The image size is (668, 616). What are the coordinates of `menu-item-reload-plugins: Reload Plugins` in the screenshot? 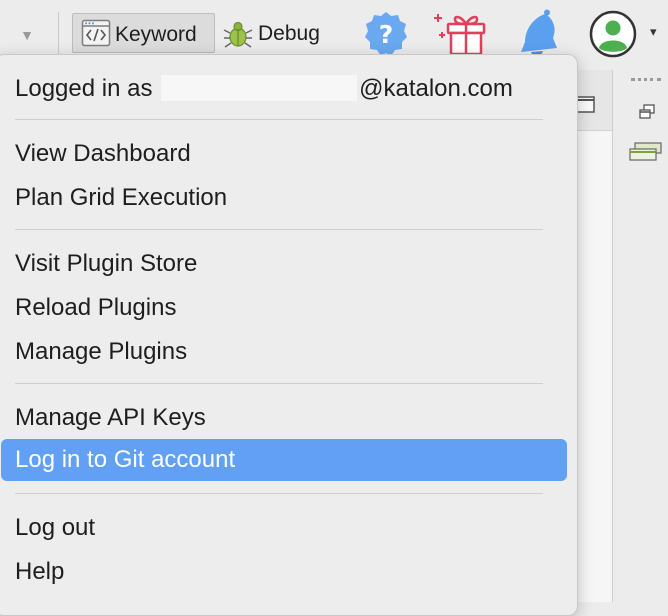 It's located at (284, 308).